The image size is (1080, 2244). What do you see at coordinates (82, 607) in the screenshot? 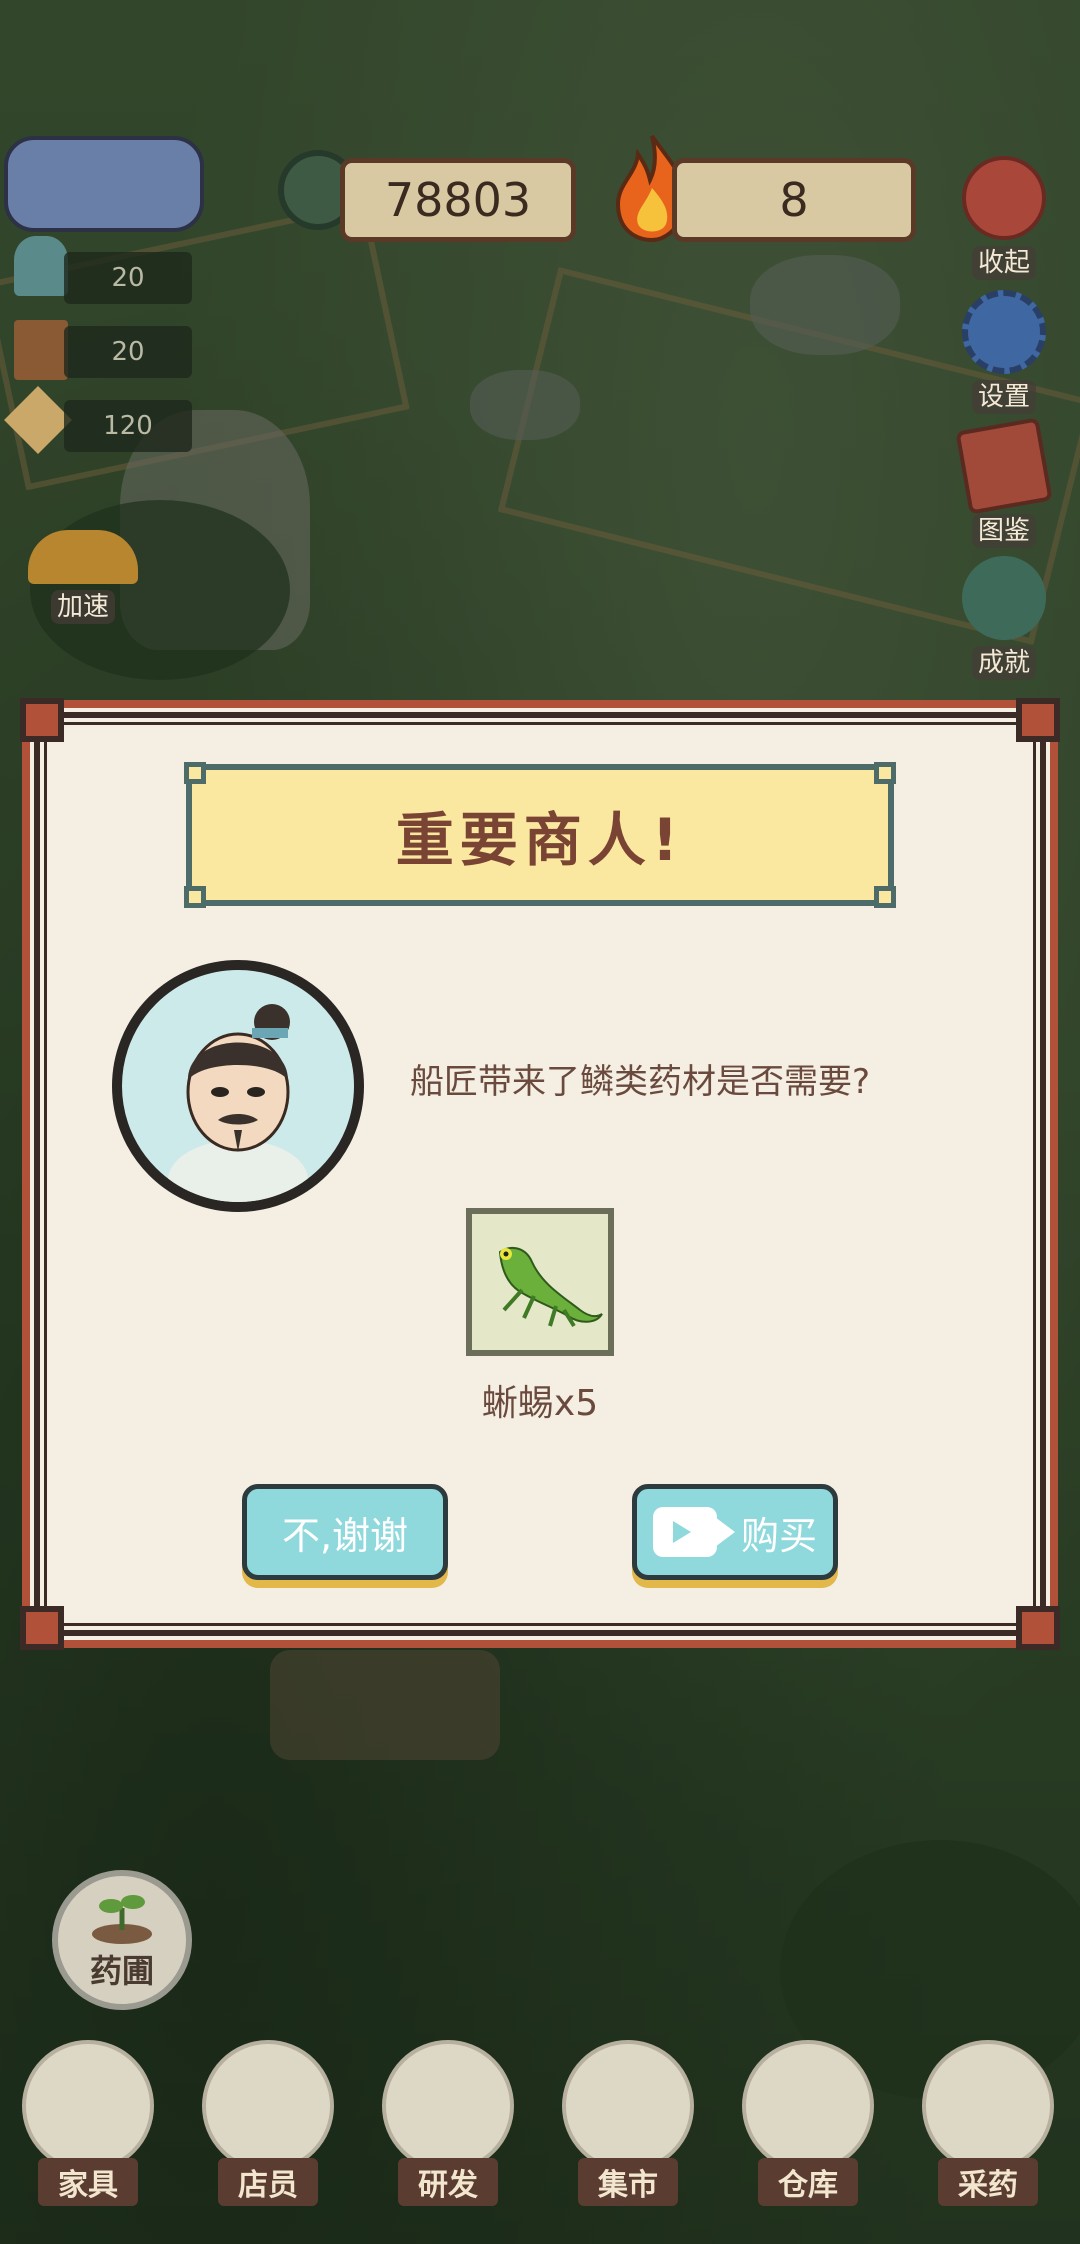
I see `speedup-label: 加速` at bounding box center [82, 607].